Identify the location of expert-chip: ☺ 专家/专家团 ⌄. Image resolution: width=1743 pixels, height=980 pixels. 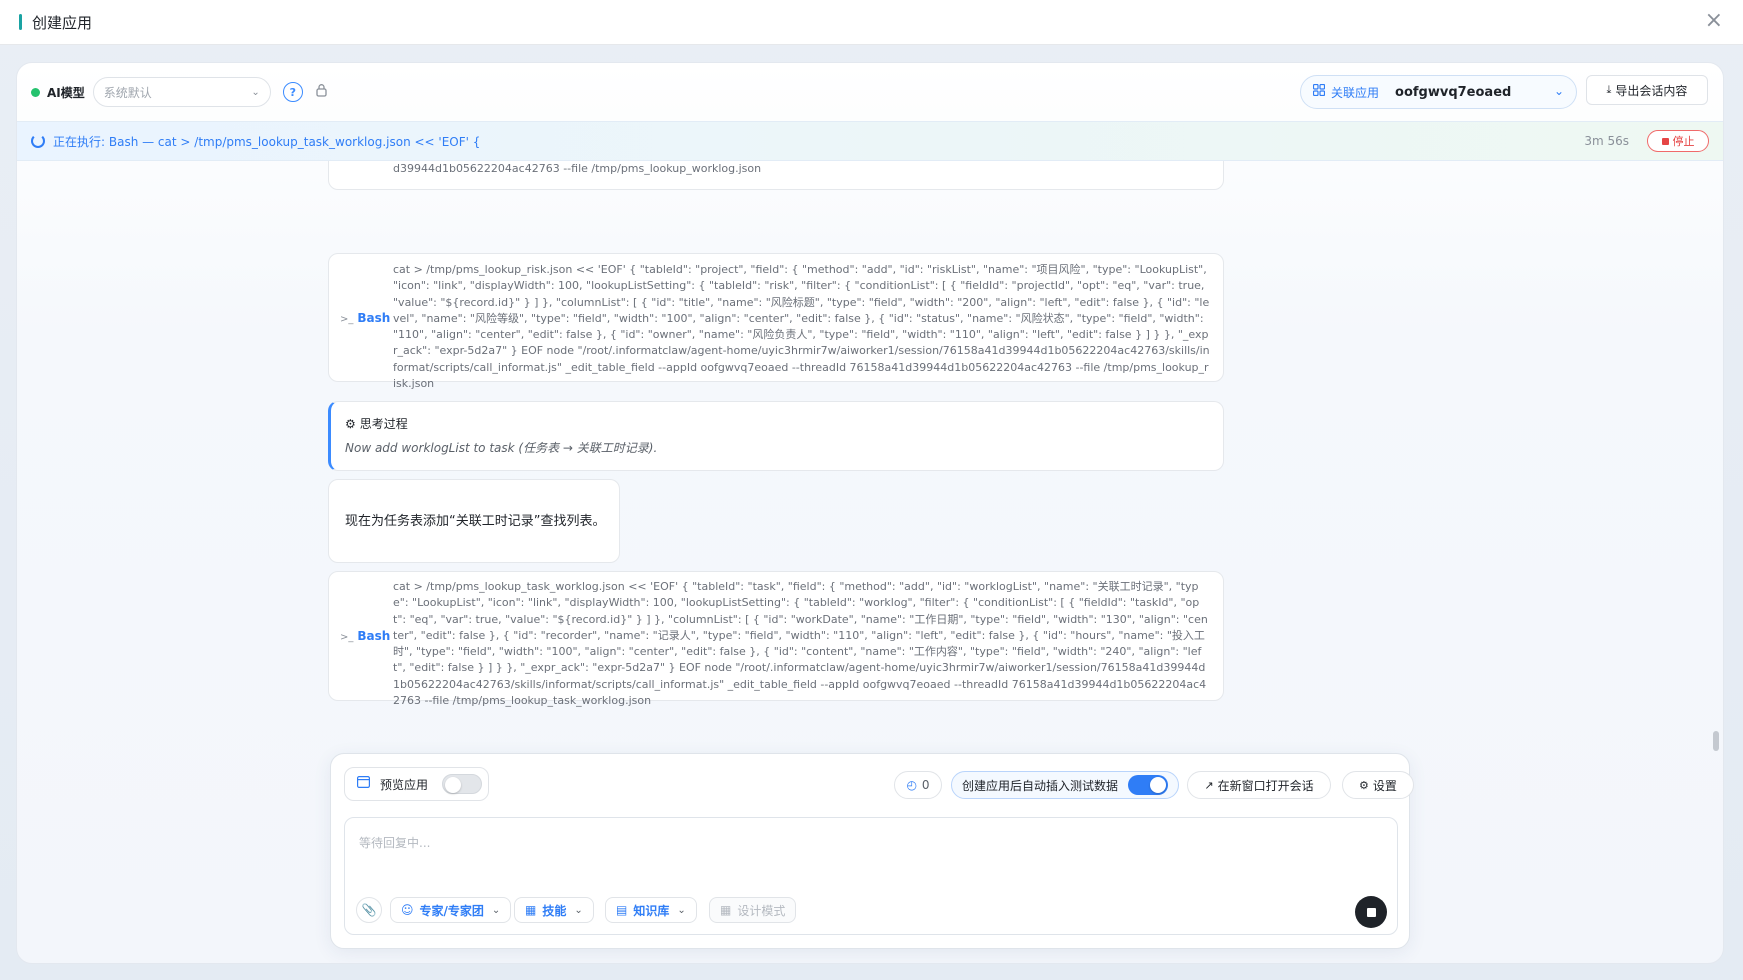
(451, 910).